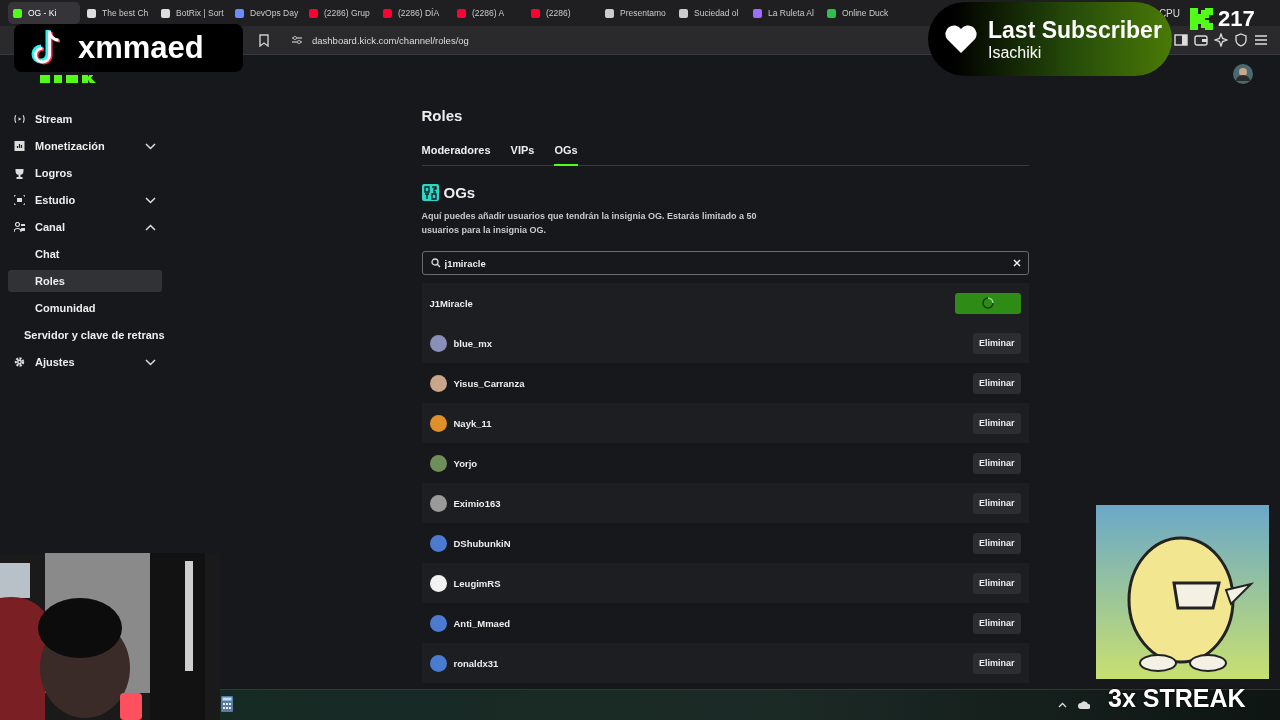  Describe the element at coordinates (414, 13) in the screenshot. I see `browser-tab: (2286) DÍA` at that location.